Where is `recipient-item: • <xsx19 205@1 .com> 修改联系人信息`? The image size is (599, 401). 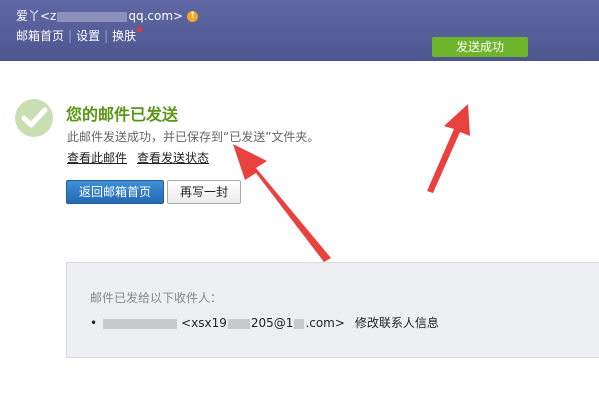
recipient-item: • <xsx19 205@1 .com> 修改联系人信息 is located at coordinates (264, 322).